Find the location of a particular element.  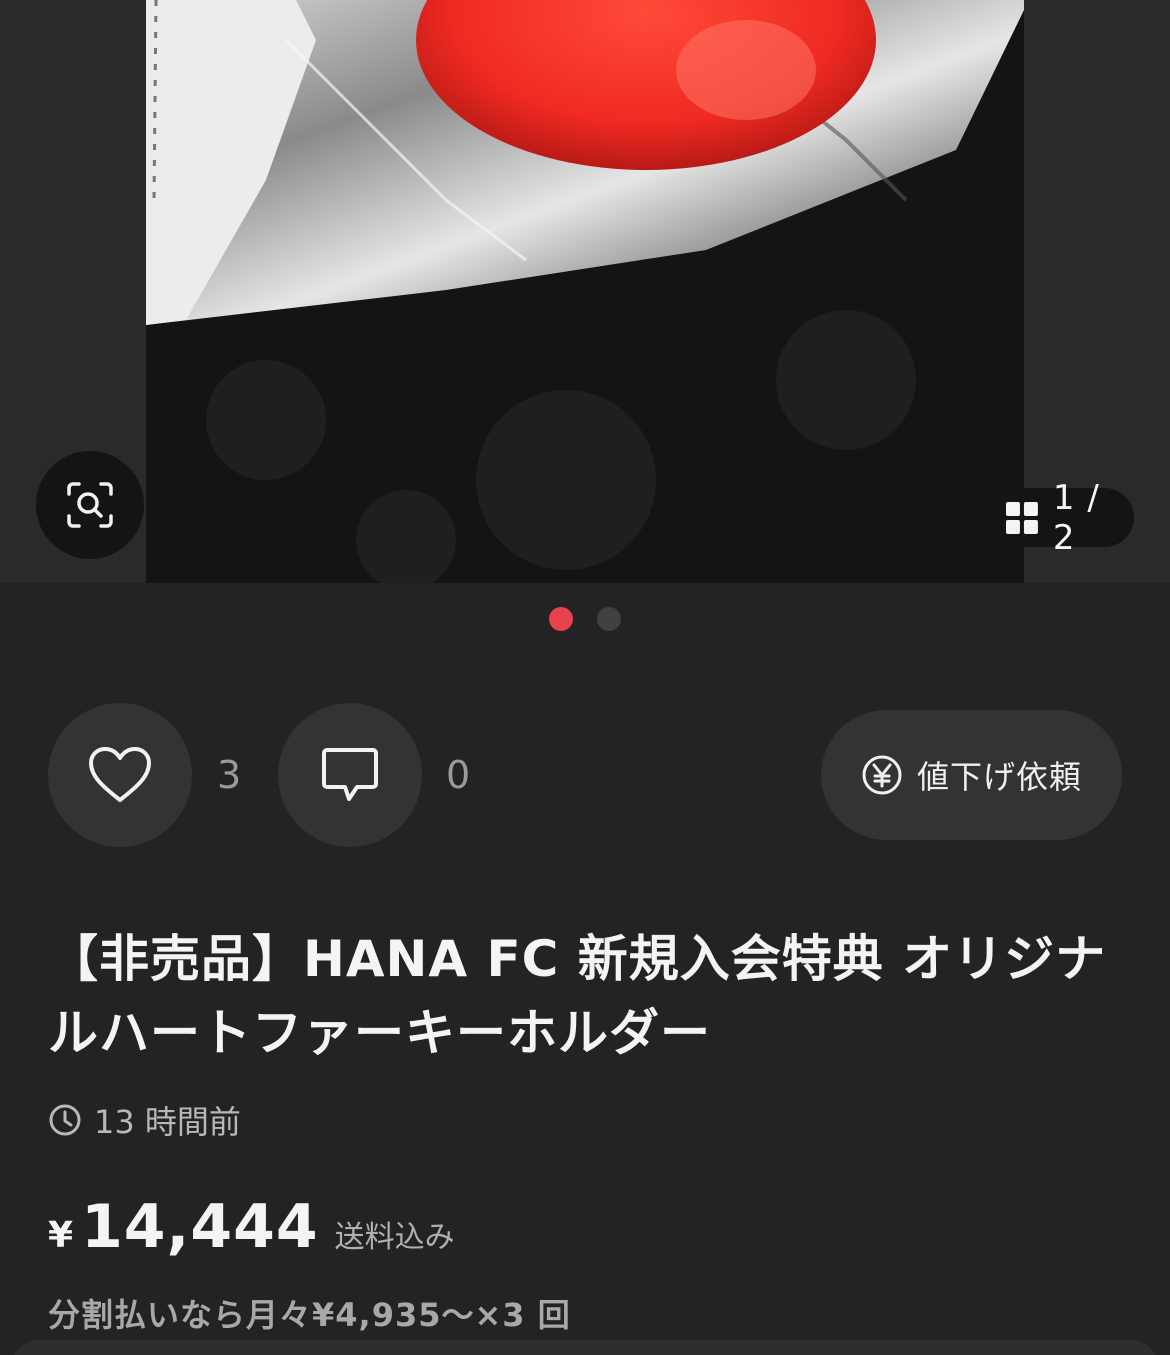

comment-icon is located at coordinates (350, 774).